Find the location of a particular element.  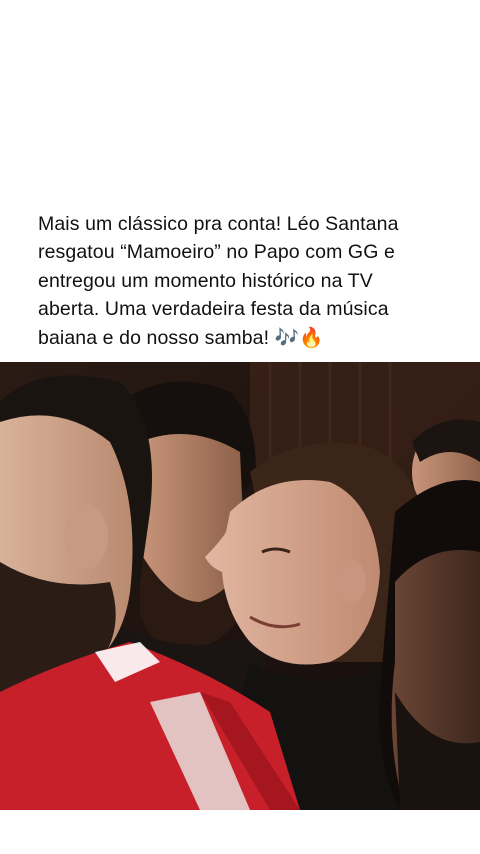

bottom-spacer is located at coordinates (240, 832).